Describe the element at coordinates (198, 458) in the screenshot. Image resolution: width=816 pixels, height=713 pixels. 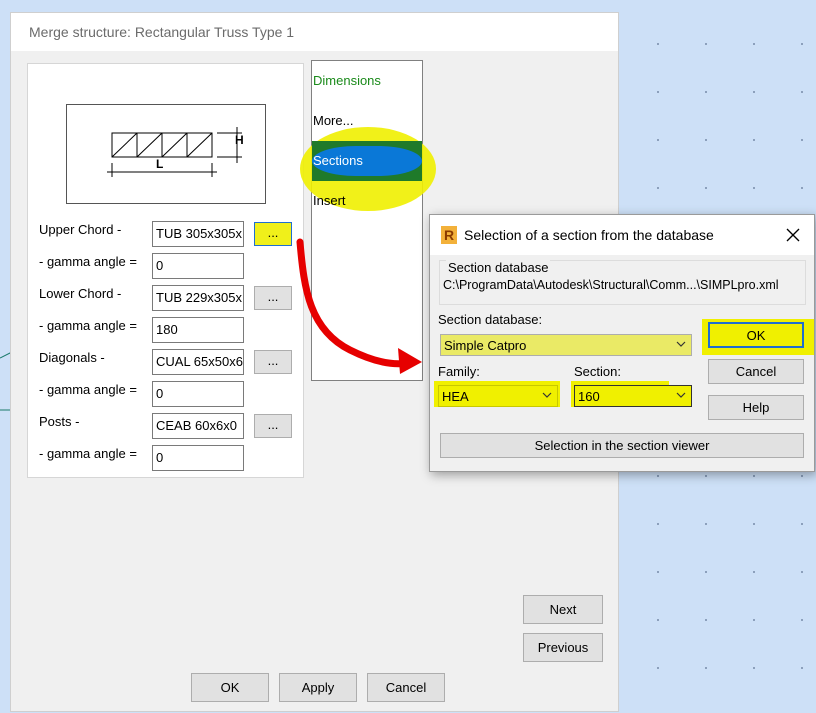
I see `posts-gamma-field: 0` at that location.